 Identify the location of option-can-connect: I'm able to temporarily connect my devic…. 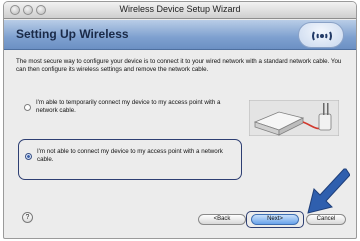
(130, 112).